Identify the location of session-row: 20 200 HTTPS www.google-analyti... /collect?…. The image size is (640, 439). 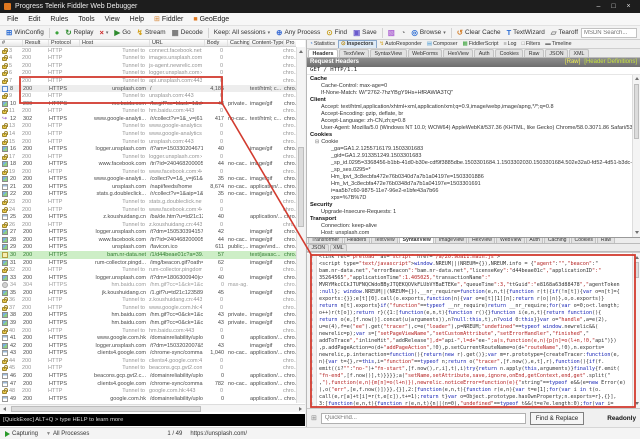
(148, 180).